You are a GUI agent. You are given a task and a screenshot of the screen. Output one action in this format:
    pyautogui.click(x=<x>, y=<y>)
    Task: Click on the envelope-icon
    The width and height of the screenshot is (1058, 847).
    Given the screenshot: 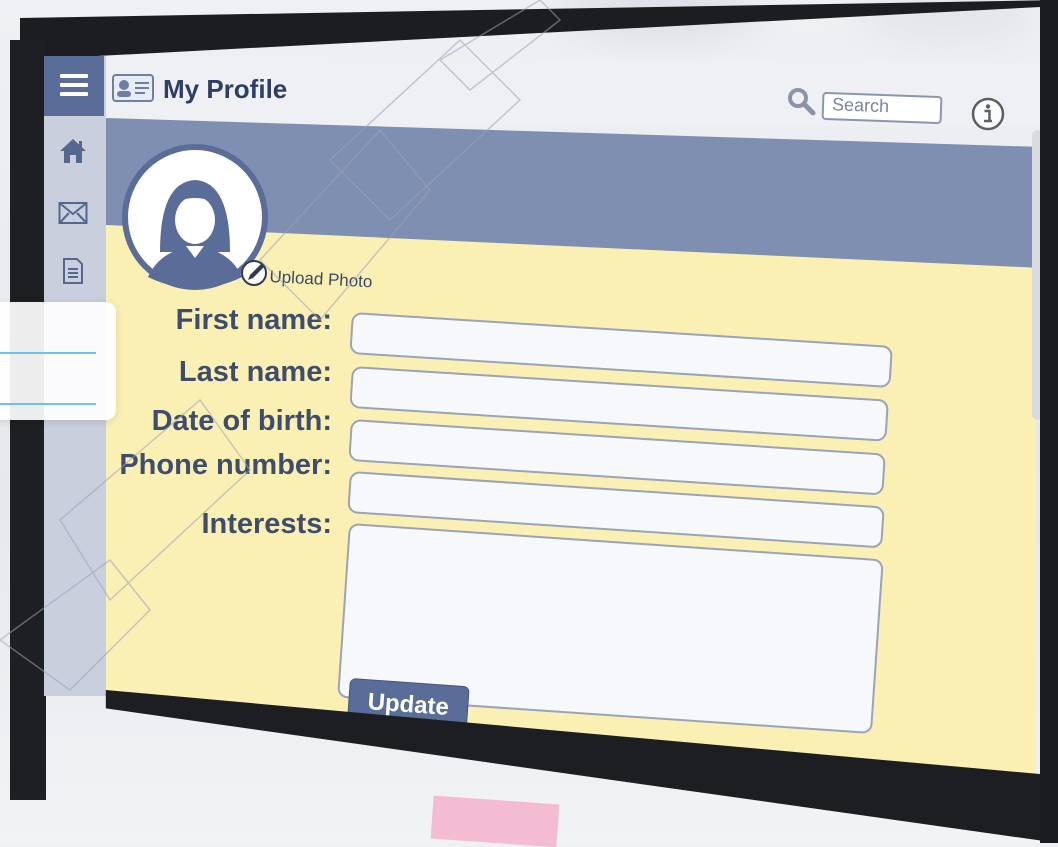 What is the action you would take?
    pyautogui.click(x=73, y=213)
    